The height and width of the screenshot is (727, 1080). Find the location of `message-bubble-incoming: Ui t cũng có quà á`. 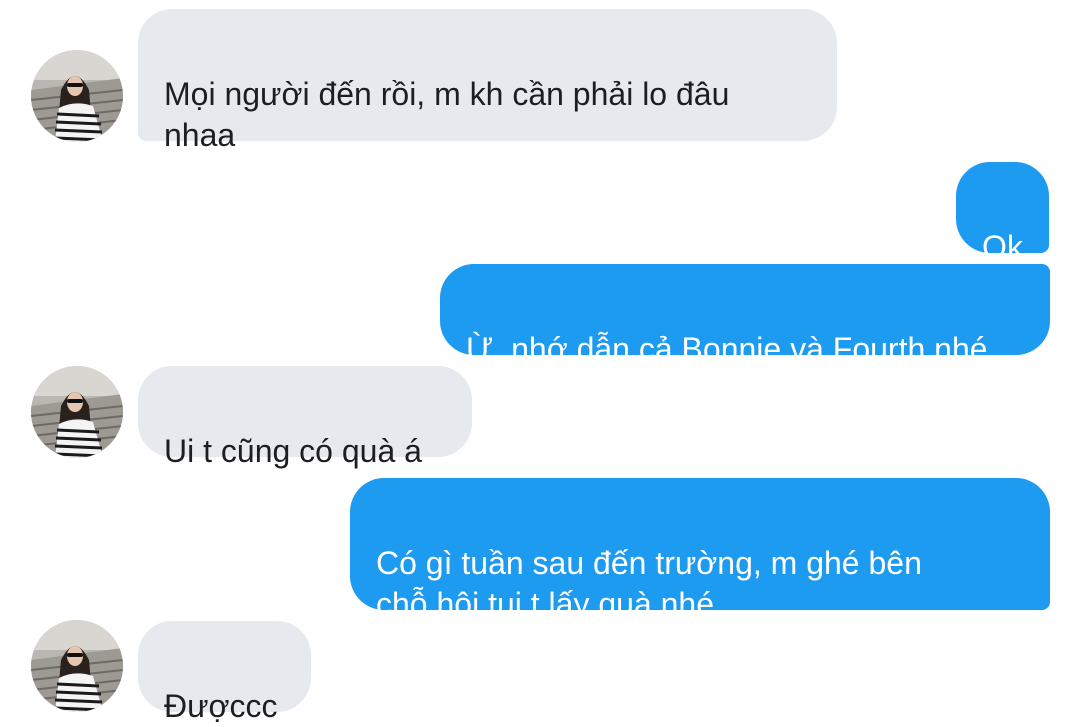

message-bubble-incoming: Ui t cũng có quà á is located at coordinates (305, 417).